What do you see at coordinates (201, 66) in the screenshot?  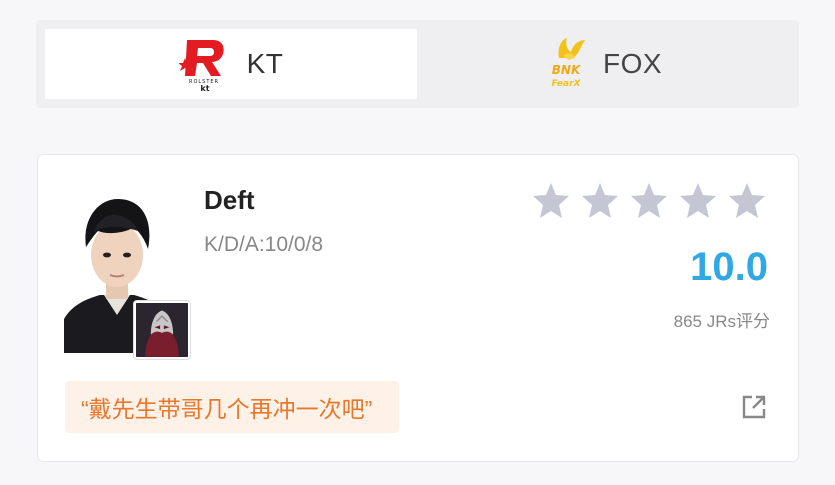 I see `kt-rolster-logo-icon: ROLSTER kt` at bounding box center [201, 66].